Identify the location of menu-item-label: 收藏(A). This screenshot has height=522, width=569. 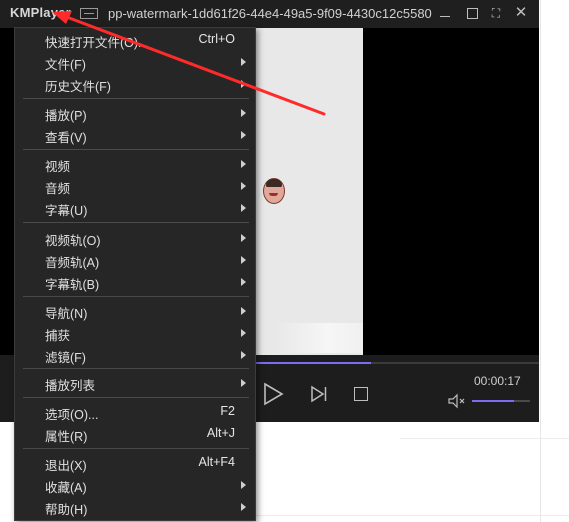
(66, 488).